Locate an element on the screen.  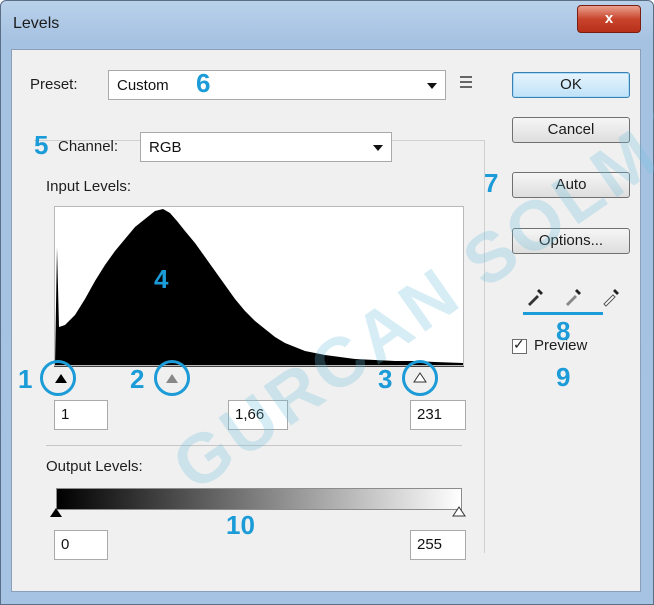
preset-label: Preset: is located at coordinates (54, 84).